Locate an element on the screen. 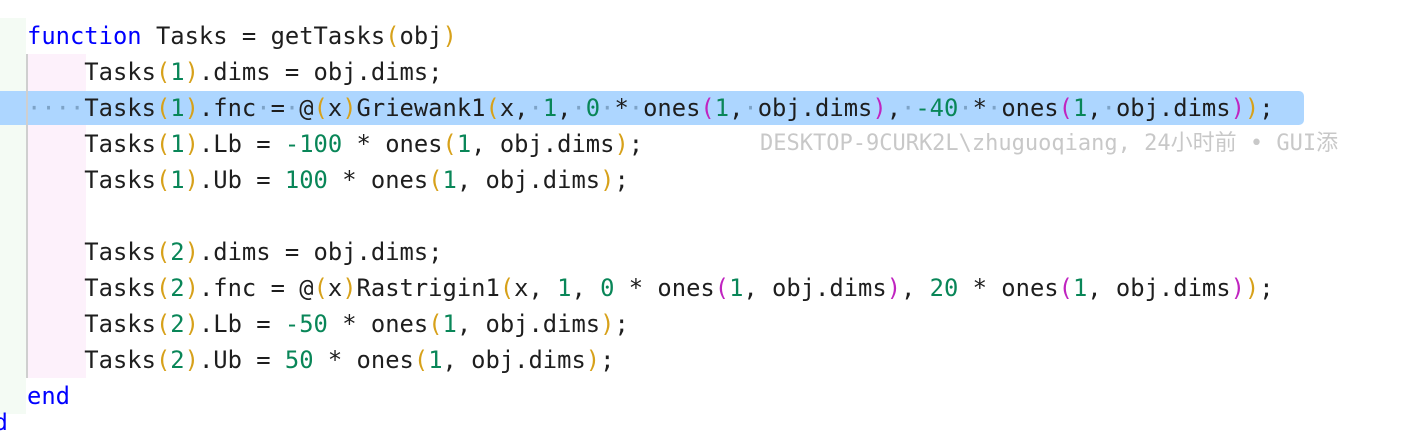  code-token: .Ub = is located at coordinates (241, 360).